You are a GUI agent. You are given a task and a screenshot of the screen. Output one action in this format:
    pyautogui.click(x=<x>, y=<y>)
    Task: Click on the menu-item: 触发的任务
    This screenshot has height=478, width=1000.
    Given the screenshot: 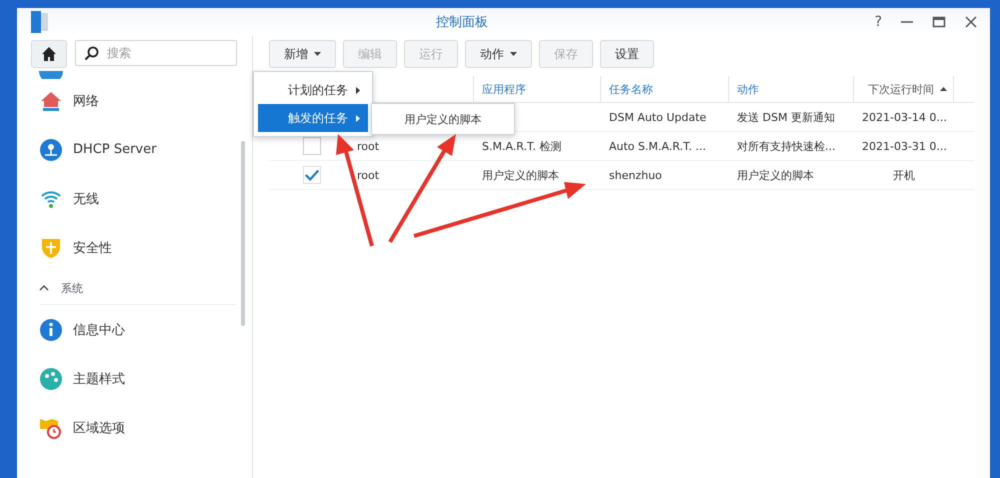 What is the action you would take?
    pyautogui.click(x=313, y=118)
    